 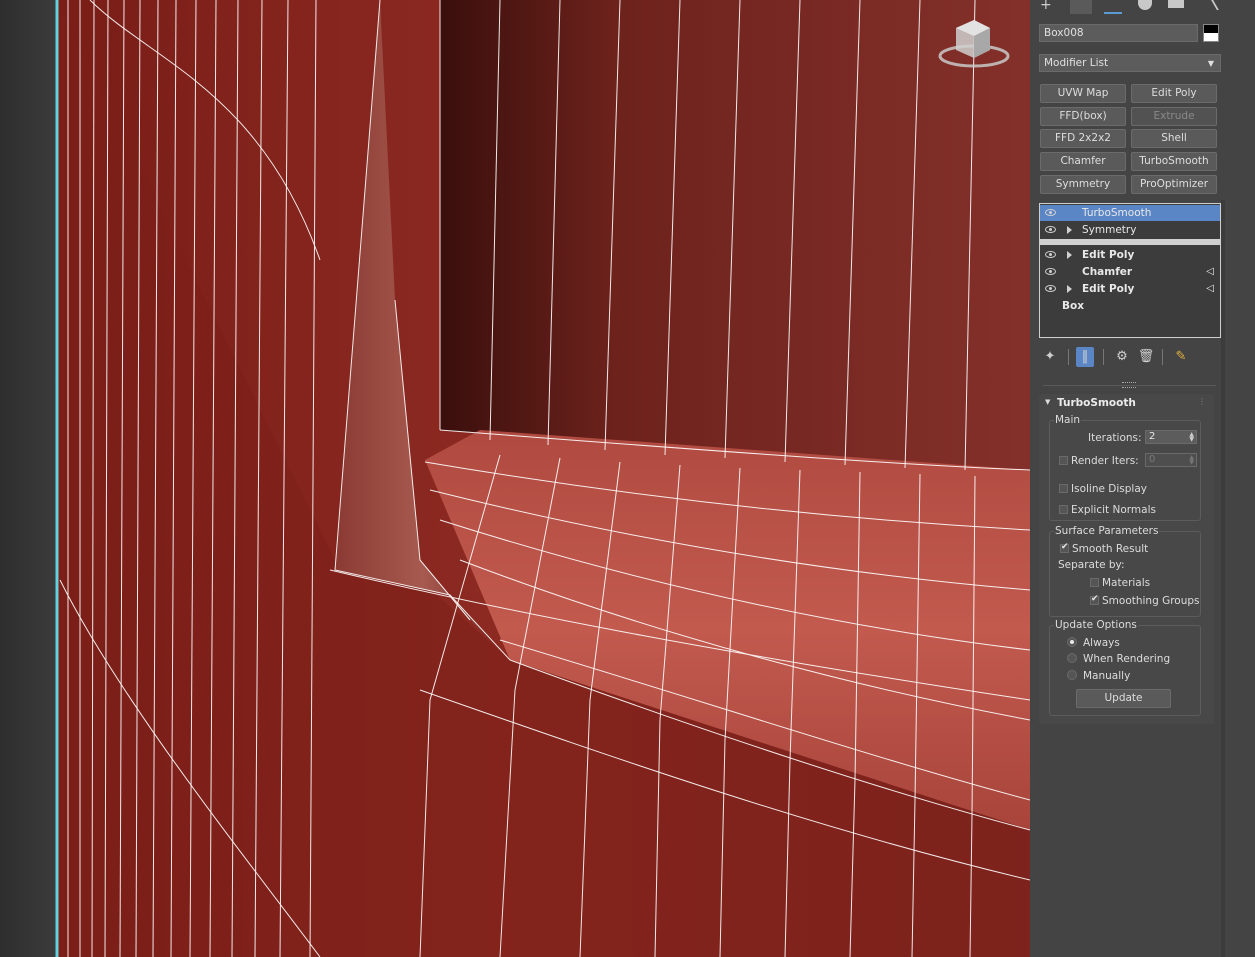 I want to click on render-iters-value: 0, so click(x=1152, y=459).